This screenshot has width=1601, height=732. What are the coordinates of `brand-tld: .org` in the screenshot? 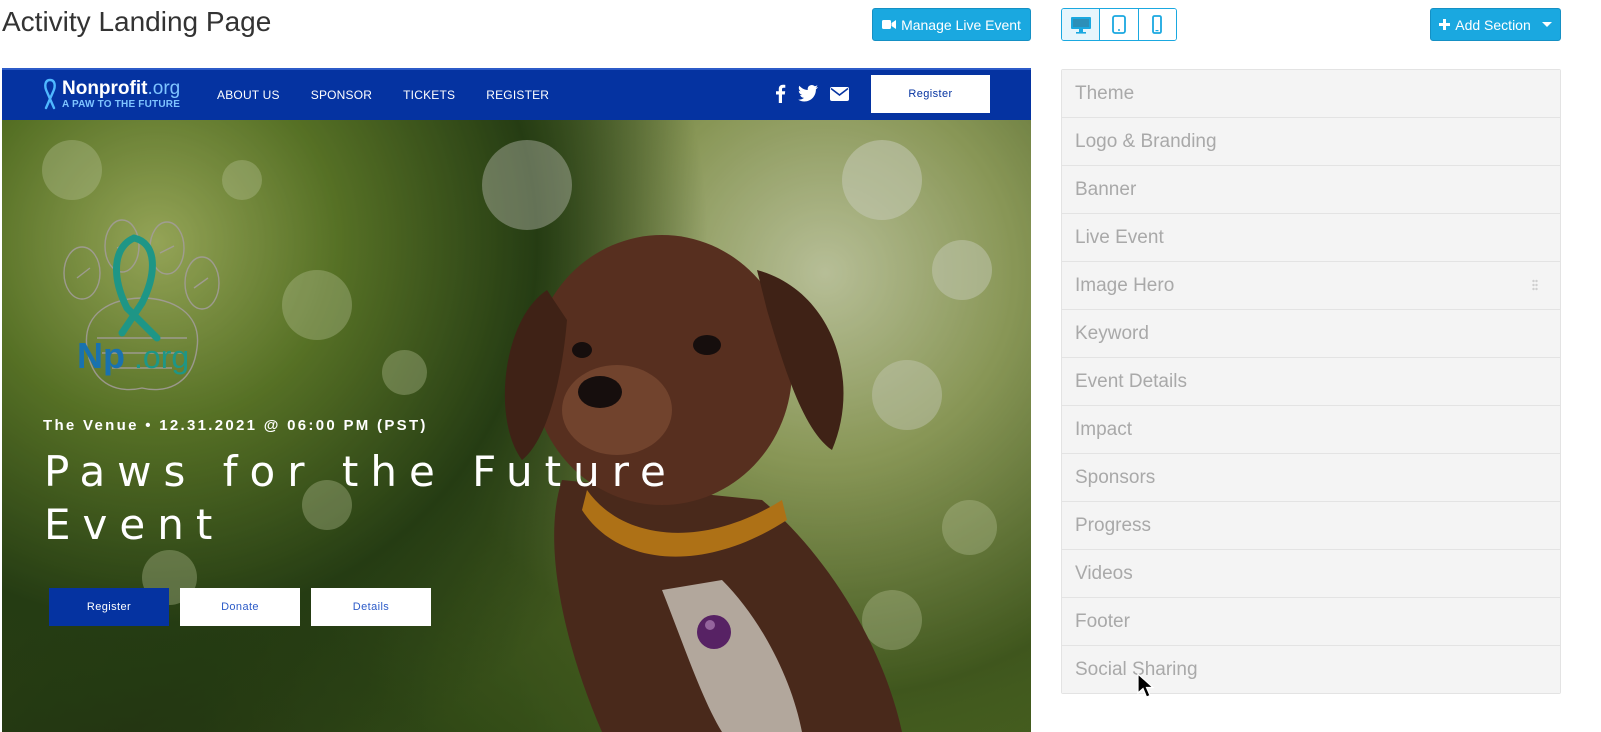 It's located at (164, 88).